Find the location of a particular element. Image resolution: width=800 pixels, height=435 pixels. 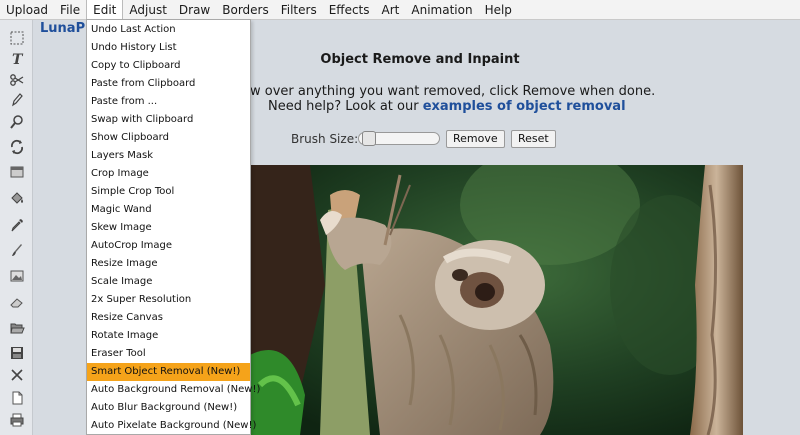

menu-item-magic-wand: Magic Wand is located at coordinates (168, 210).